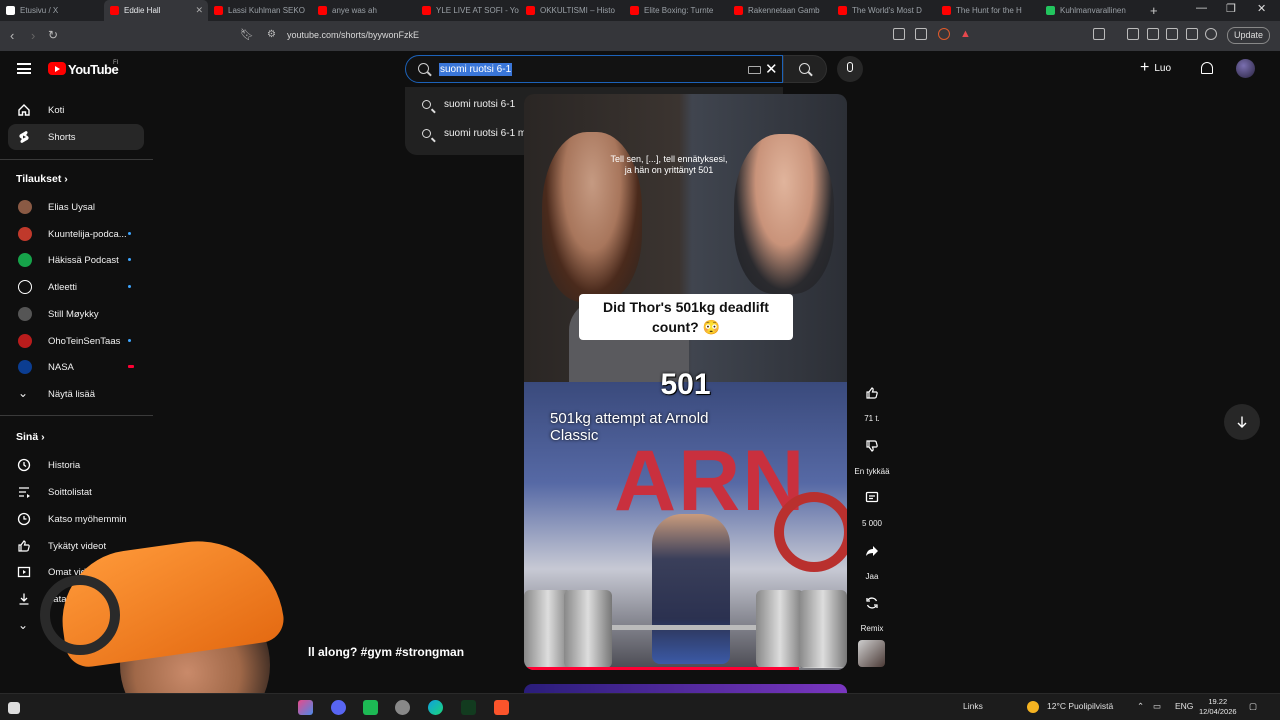 This screenshot has width=1280, height=720. Describe the element at coordinates (199, 10) in the screenshot. I see `close-tab-icon: ✕` at that location.